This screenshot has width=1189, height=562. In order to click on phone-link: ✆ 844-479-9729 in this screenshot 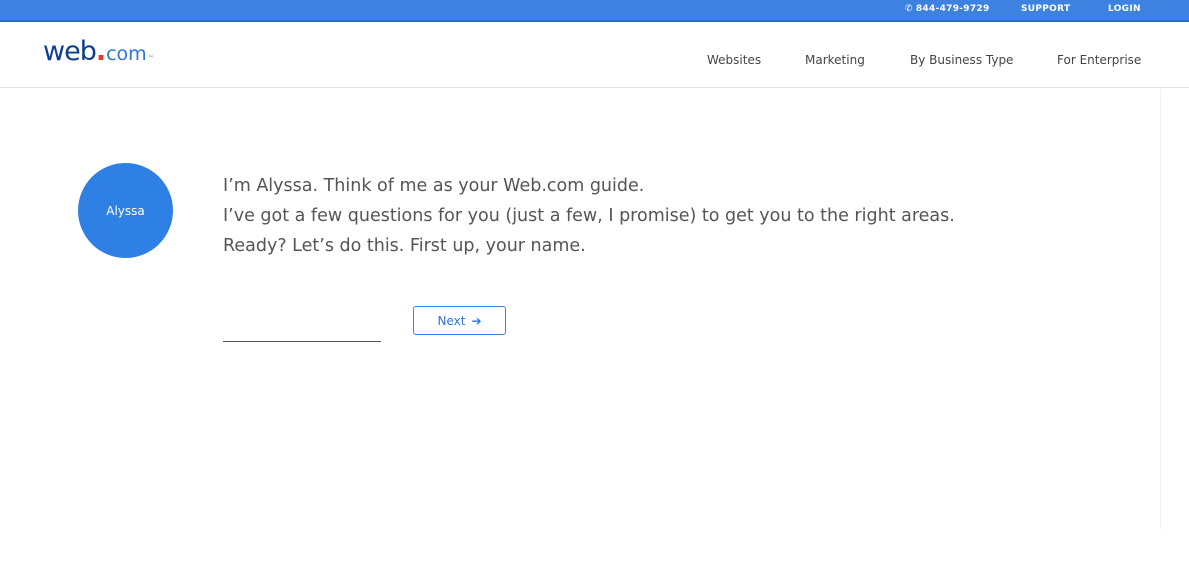, I will do `click(947, 9)`.